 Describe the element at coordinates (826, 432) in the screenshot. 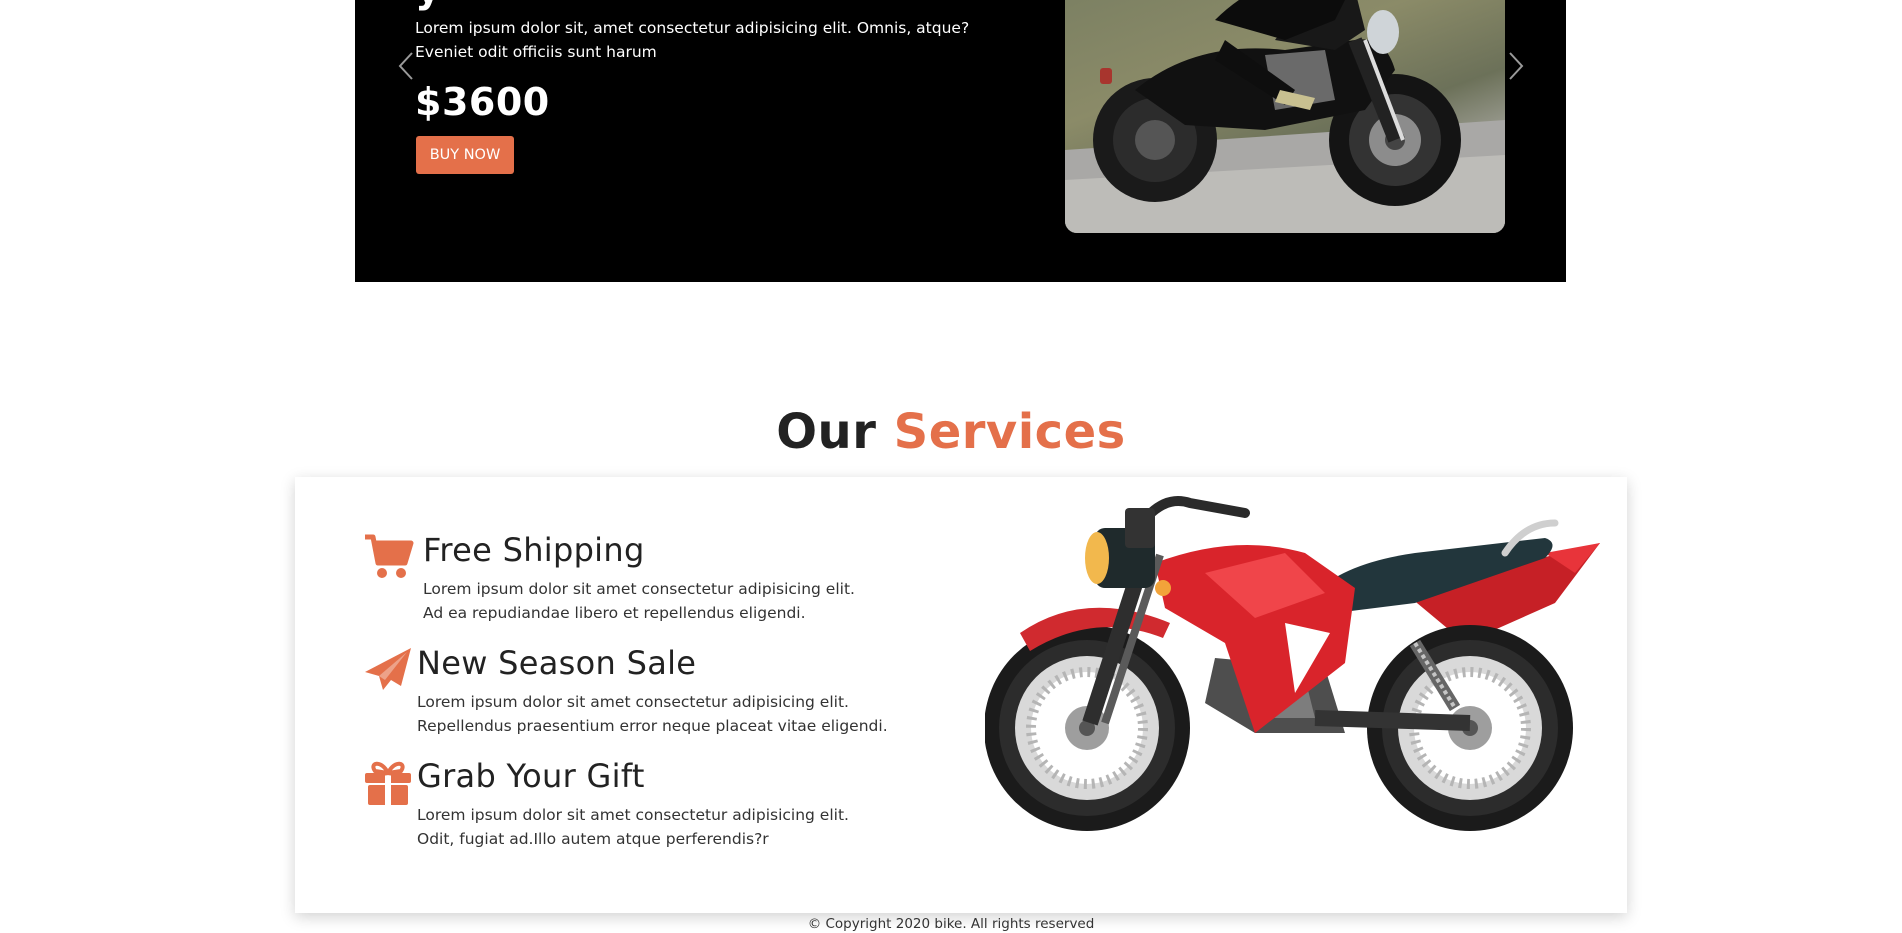

I see `services-heading-plain: Our` at that location.